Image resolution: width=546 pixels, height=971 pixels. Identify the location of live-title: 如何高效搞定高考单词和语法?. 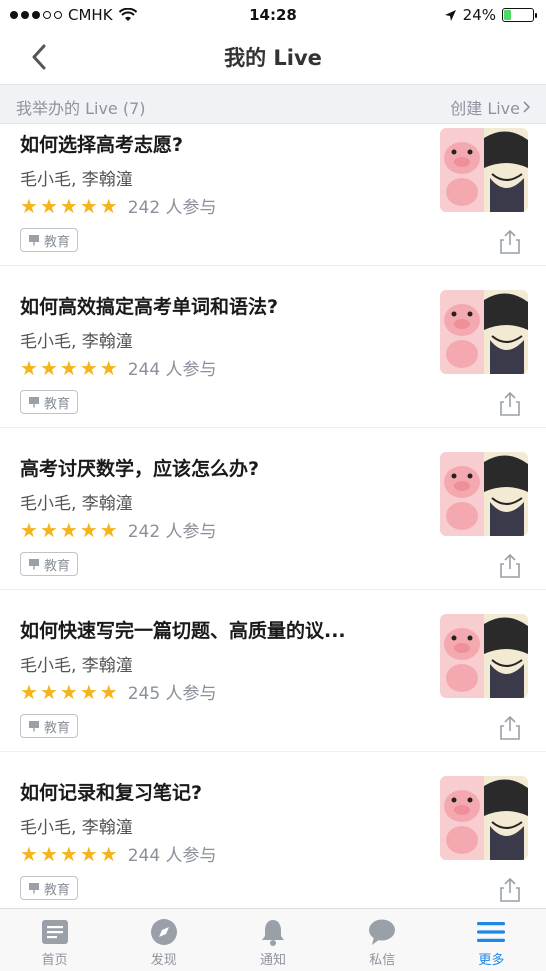
(149, 307).